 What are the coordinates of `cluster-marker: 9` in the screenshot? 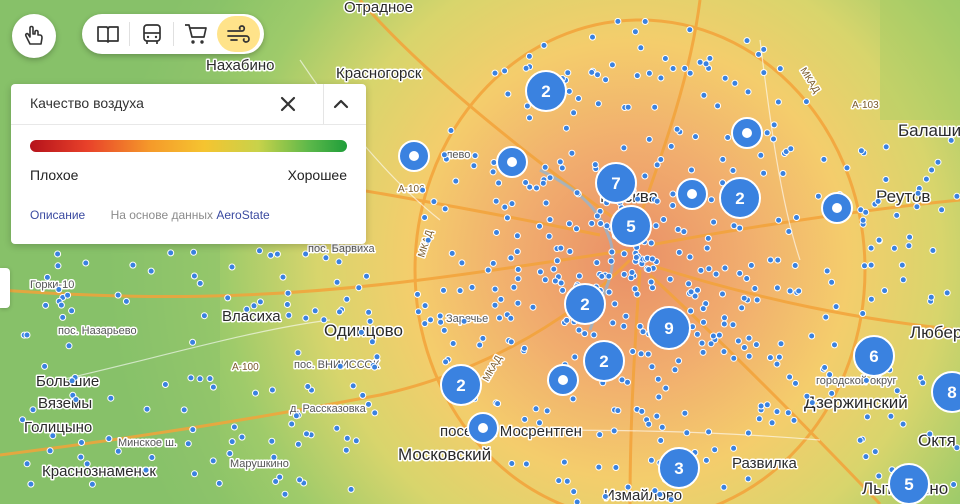 It's located at (669, 328).